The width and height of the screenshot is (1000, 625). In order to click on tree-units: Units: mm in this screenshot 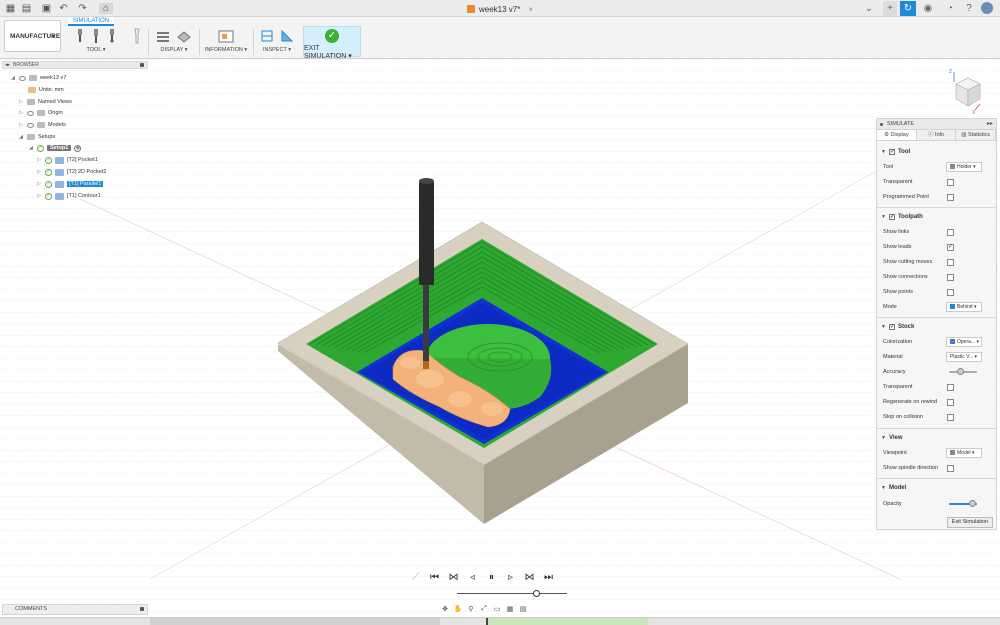, I will do `click(46, 90)`.